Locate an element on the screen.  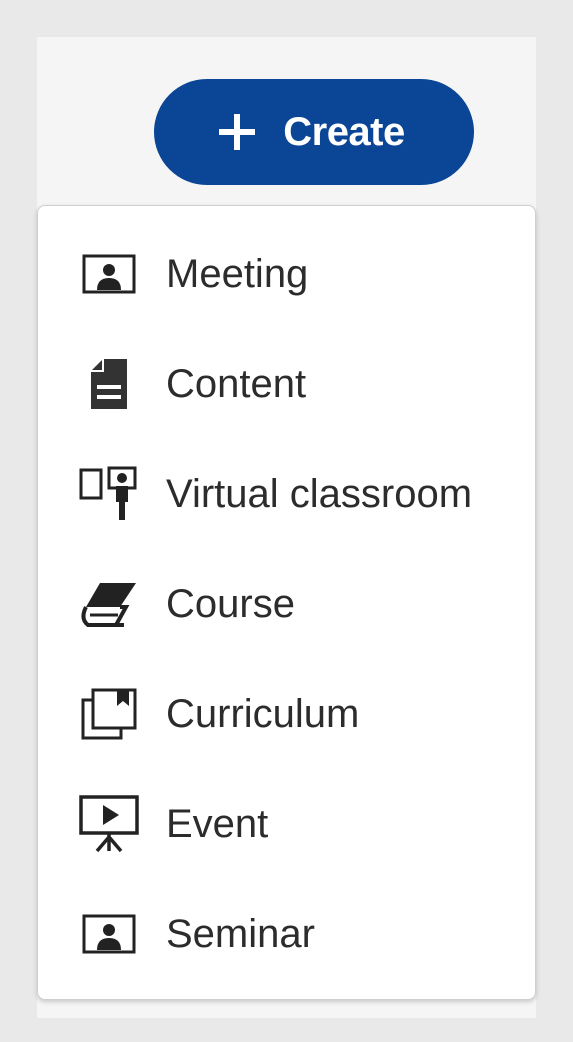
event-icon is located at coordinates (109, 824).